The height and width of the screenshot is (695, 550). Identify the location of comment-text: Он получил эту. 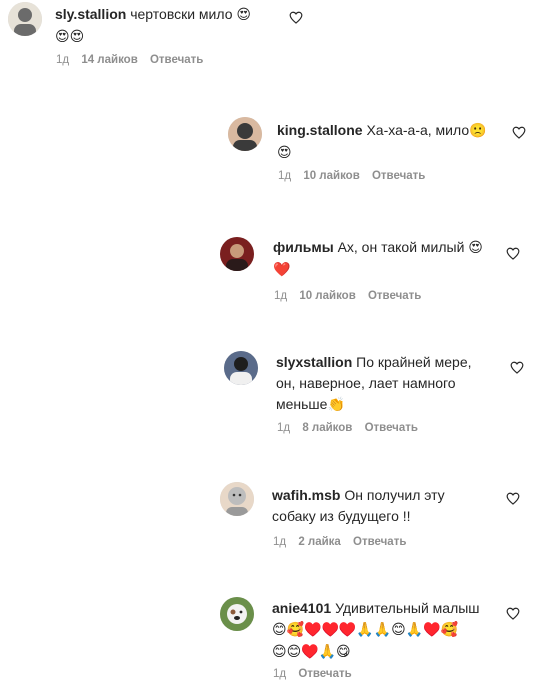
(394, 495).